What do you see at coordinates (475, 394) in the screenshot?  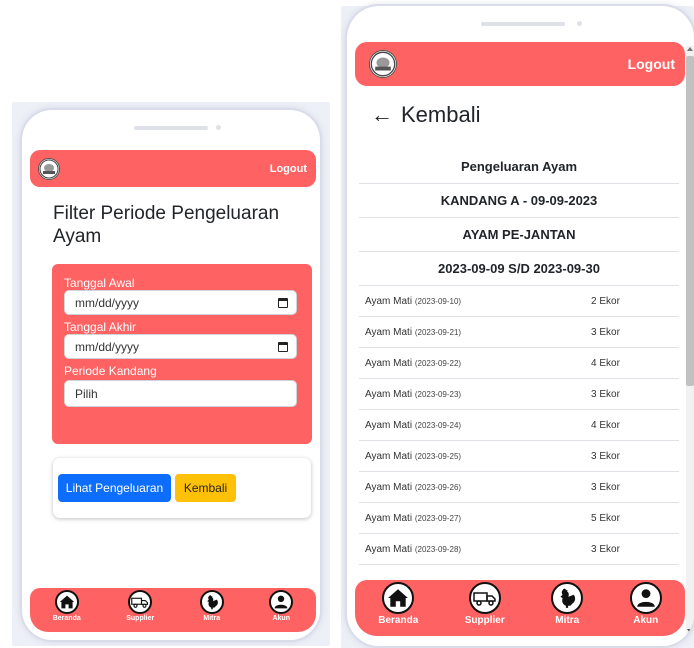 I see `row-item: Ayam Mati (2023-09-23)` at bounding box center [475, 394].